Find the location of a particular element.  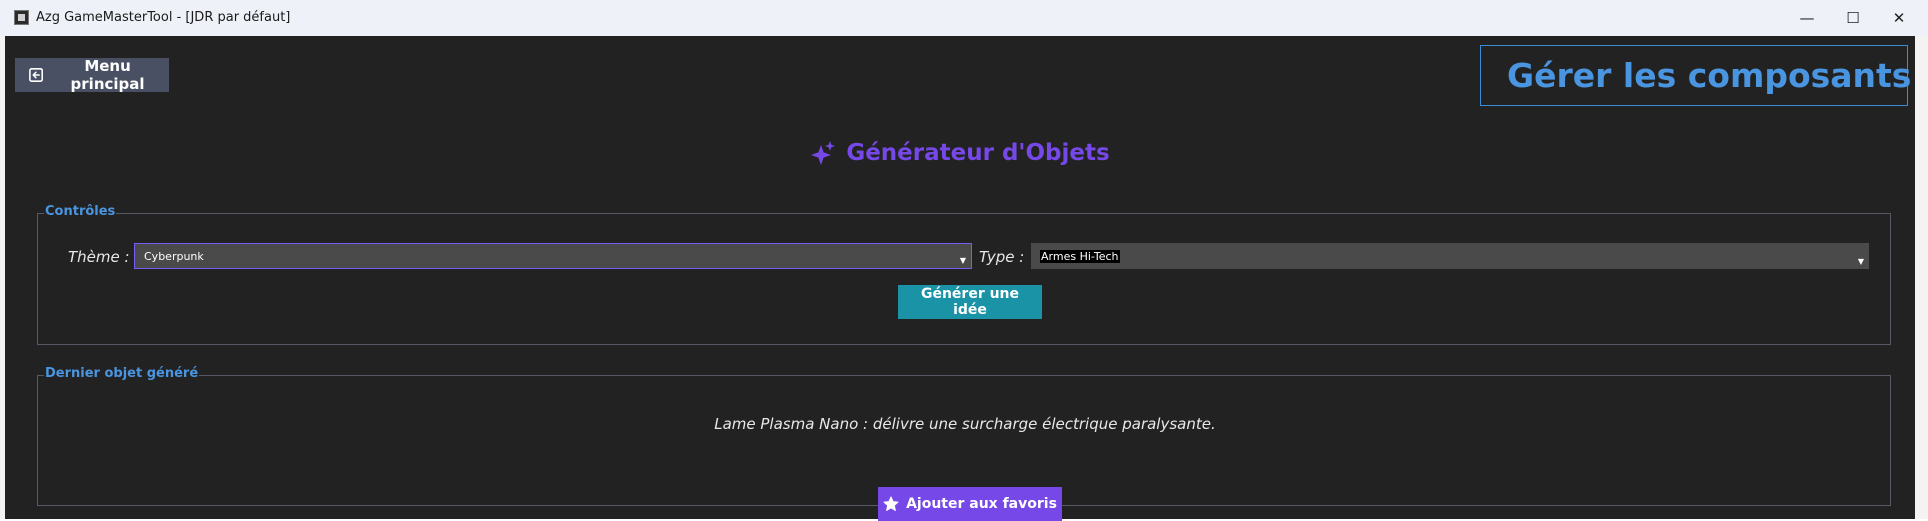

theme-select-value: Cyberpunk is located at coordinates (174, 256).